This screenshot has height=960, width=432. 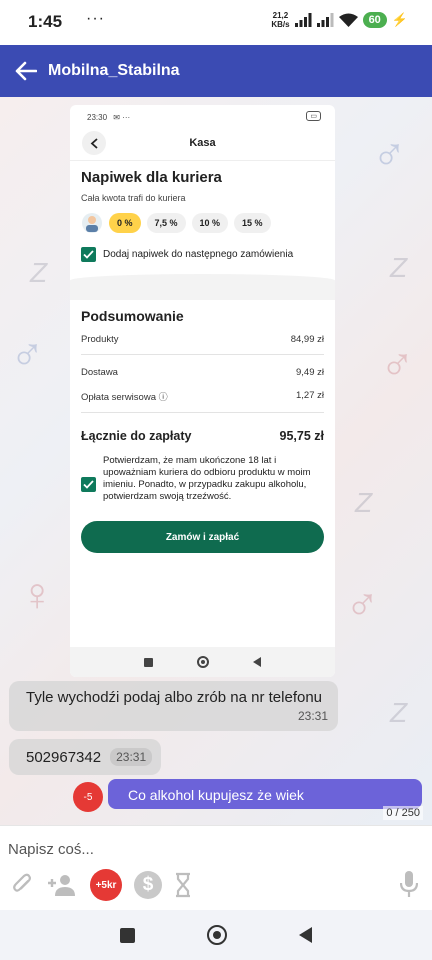 I want to click on message-text: Co alkohol kupujesz że wiek, so click(x=216, y=795).